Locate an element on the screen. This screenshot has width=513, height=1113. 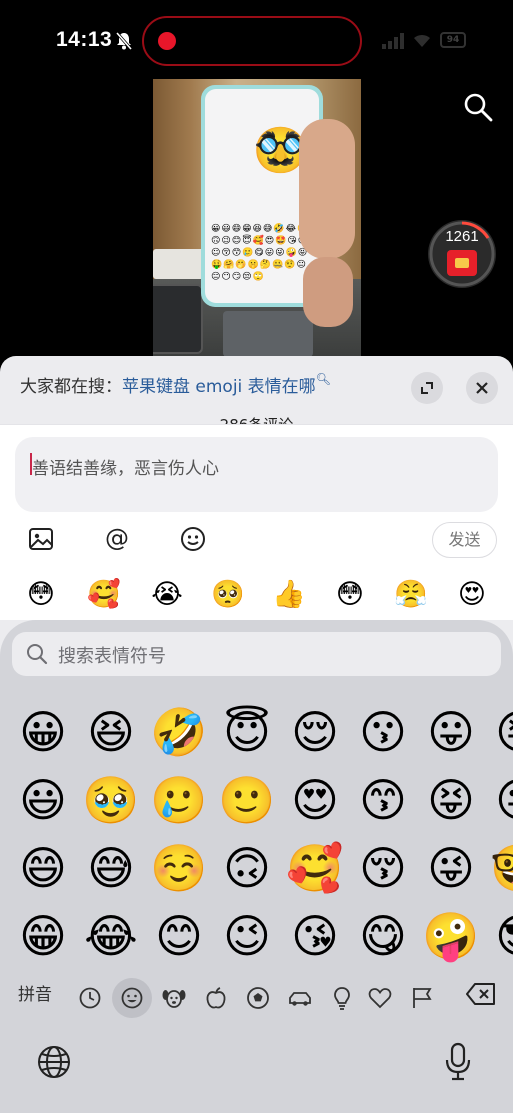
red-packet-widget: 1261 is located at coordinates (462, 254).